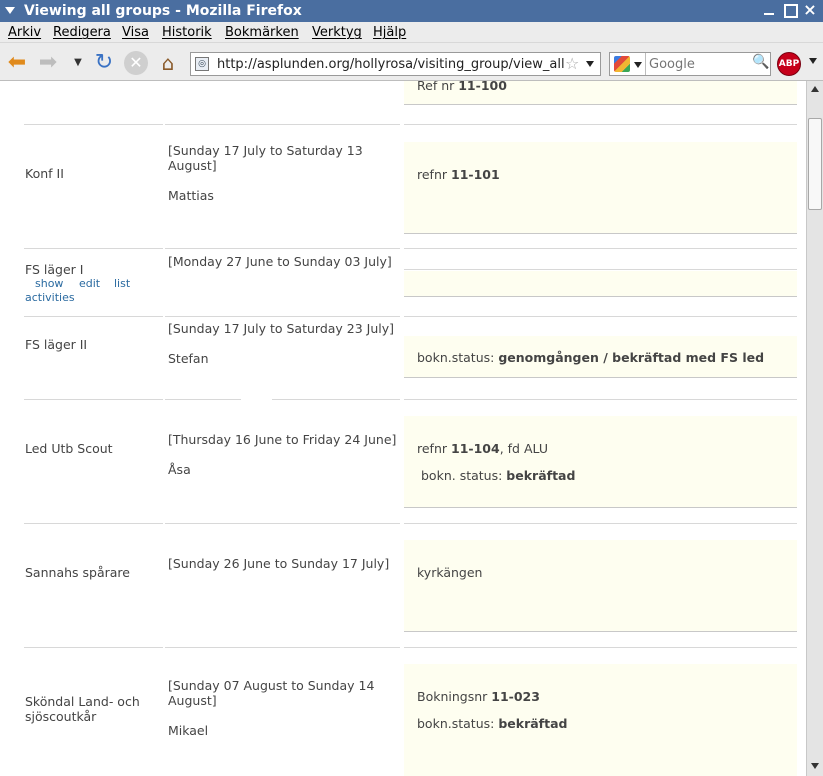 This screenshot has height=776, width=823. I want to click on group-name: FS läger I, so click(54, 269).